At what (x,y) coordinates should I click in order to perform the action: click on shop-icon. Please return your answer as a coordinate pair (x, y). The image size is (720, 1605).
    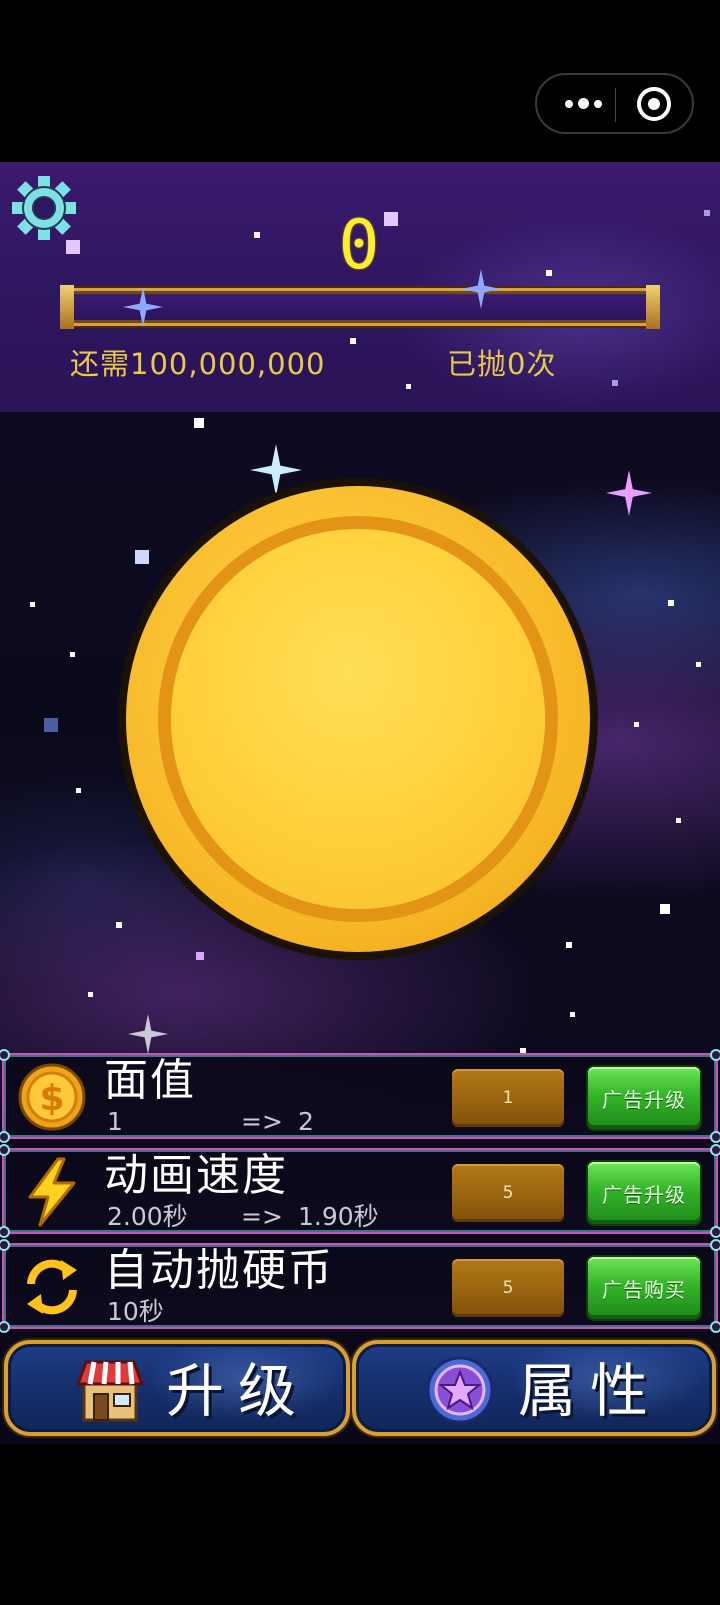
    Looking at the image, I should click on (110, 1391).